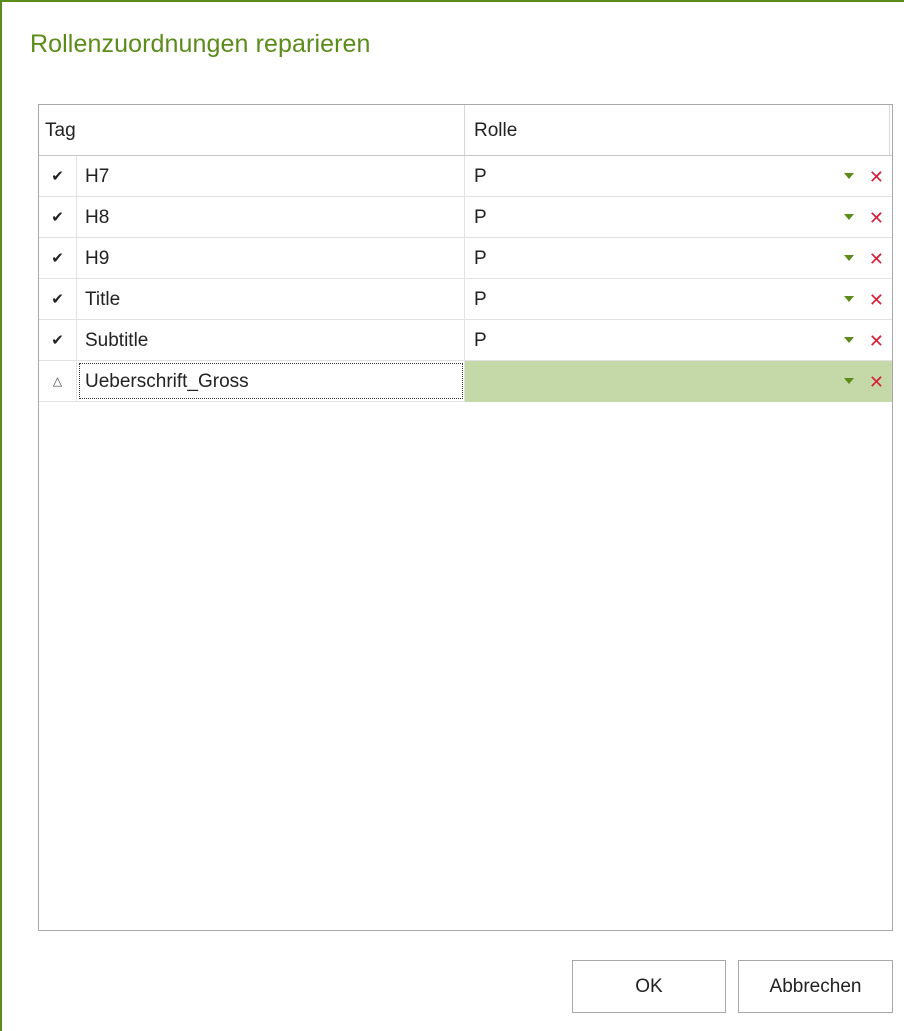 The width and height of the screenshot is (904, 1031). Describe the element at coordinates (271, 176) in the screenshot. I see `tag-cell: H7` at that location.